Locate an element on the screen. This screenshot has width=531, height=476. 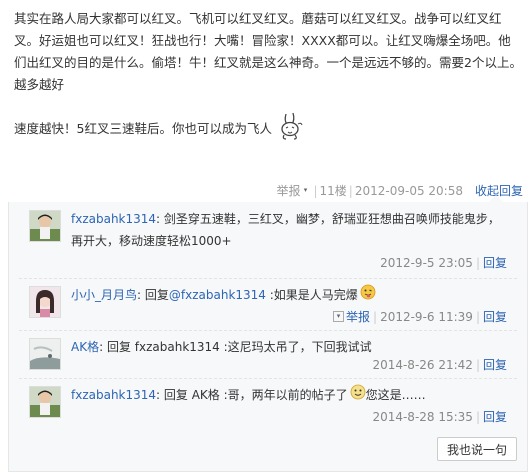
reply-username: 小小_月月鸟 is located at coordinates (104, 295).